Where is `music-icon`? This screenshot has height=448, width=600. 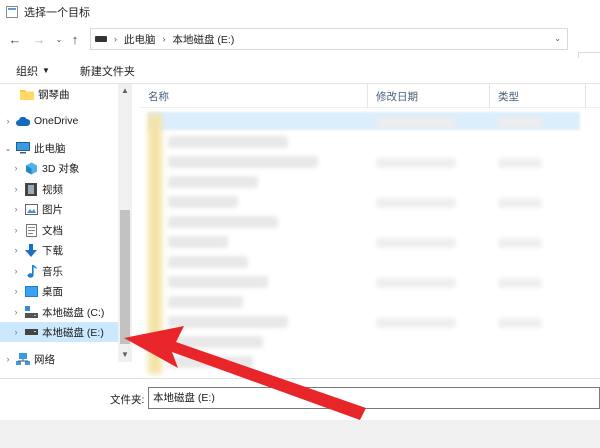
music-icon is located at coordinates (31, 271).